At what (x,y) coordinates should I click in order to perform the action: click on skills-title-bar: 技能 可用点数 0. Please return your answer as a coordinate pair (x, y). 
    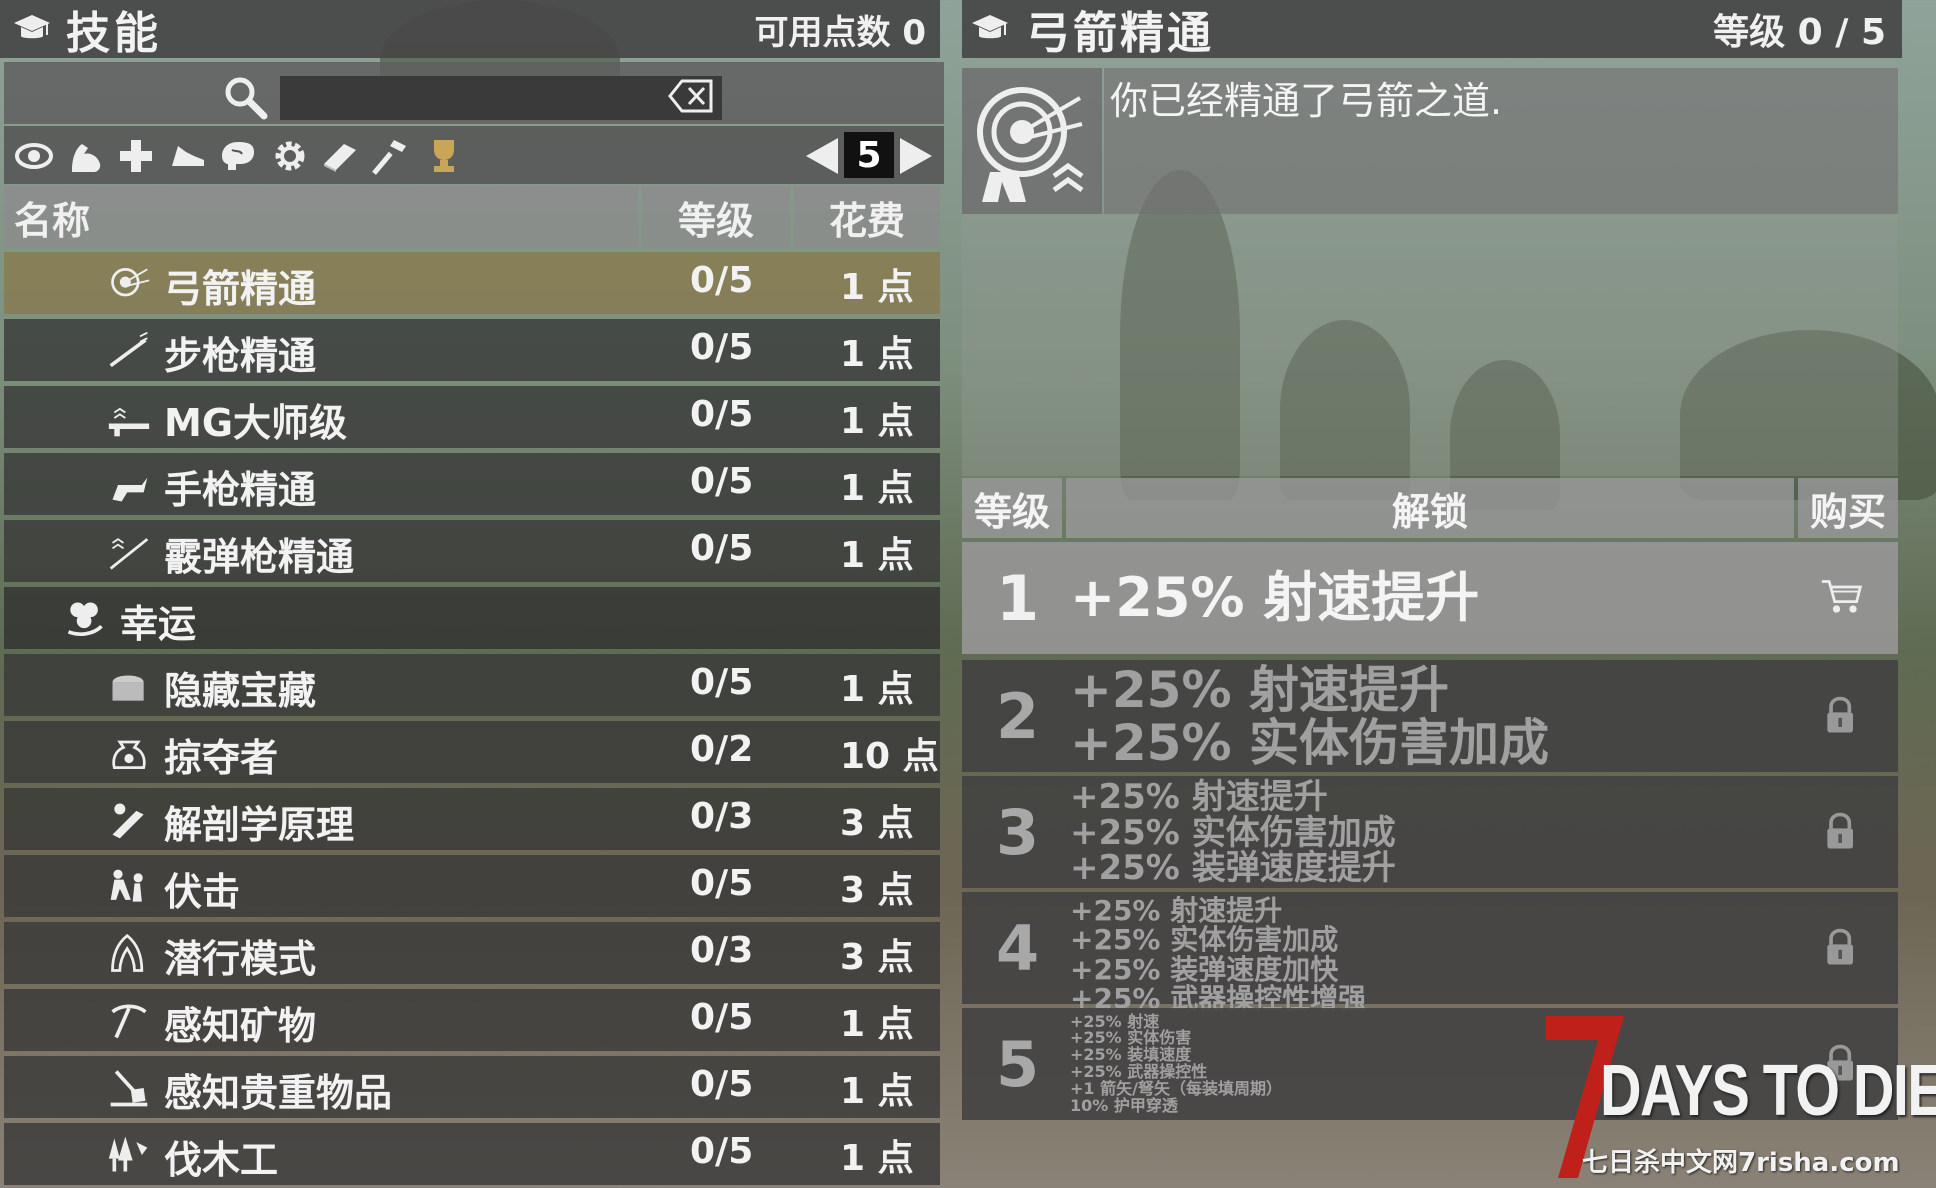
    Looking at the image, I should click on (470, 29).